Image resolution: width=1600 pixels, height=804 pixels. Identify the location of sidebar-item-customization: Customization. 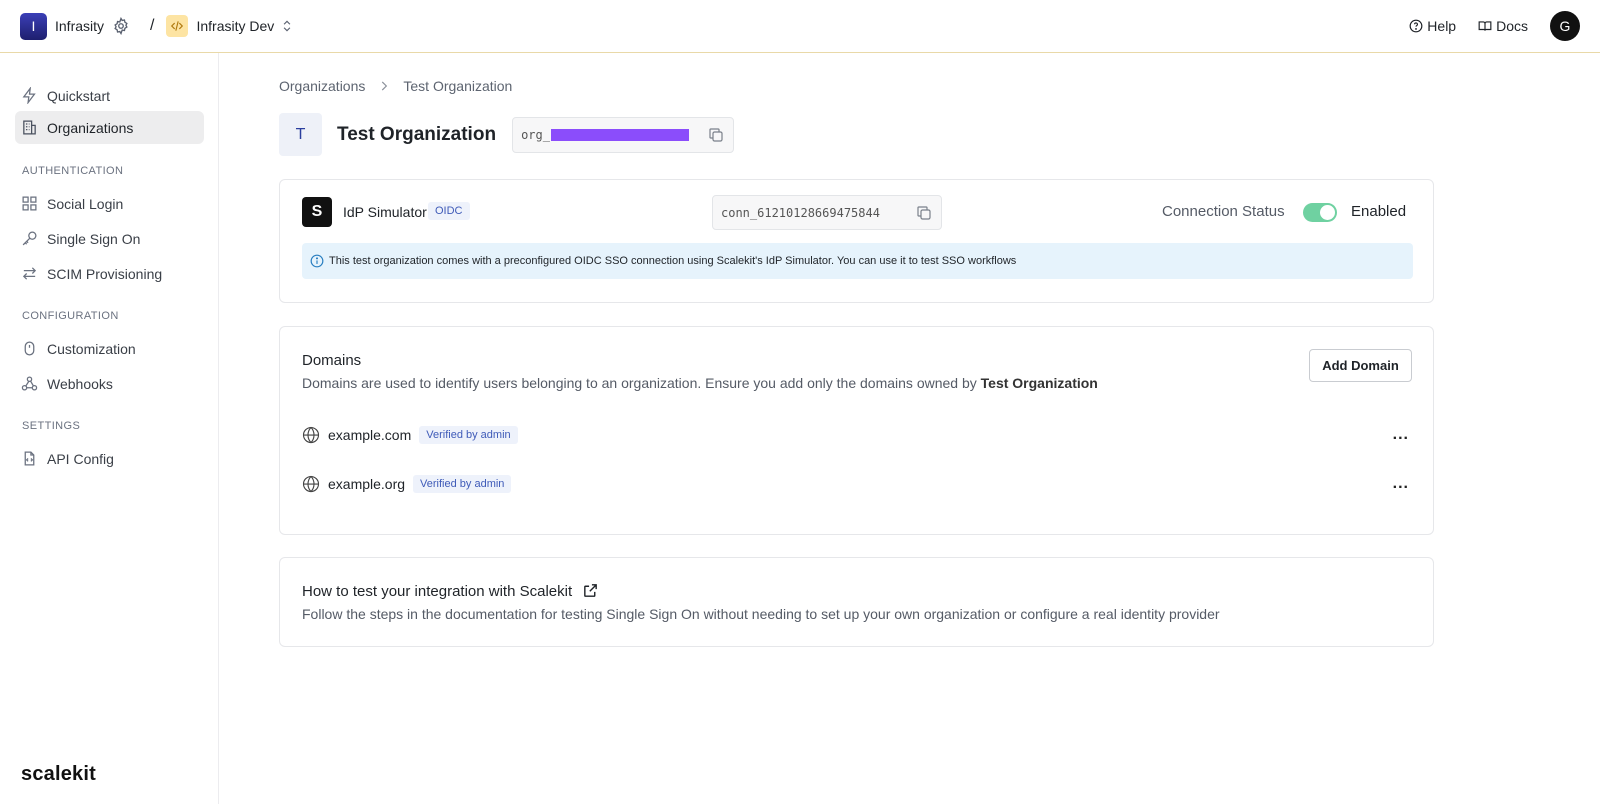
(109, 348).